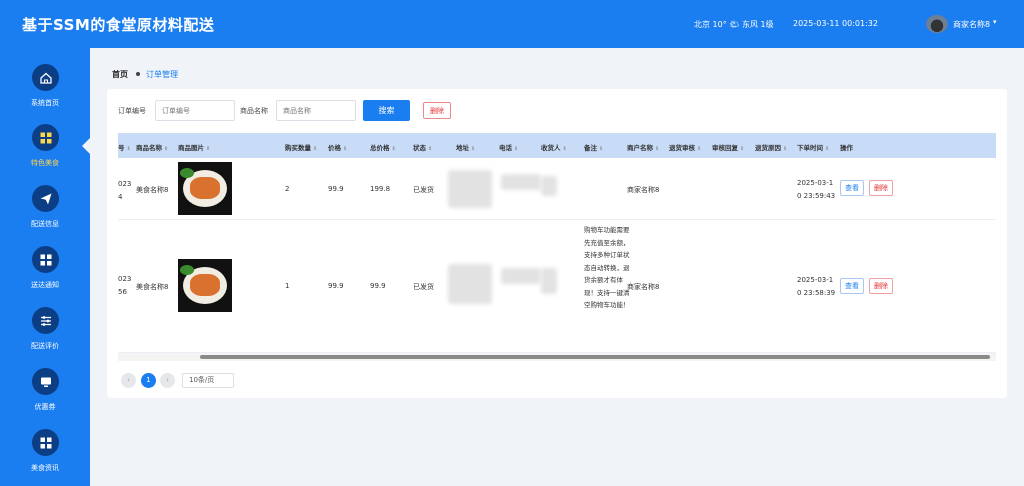  Describe the element at coordinates (595, 357) in the screenshot. I see `scrollbar-thumb` at that location.